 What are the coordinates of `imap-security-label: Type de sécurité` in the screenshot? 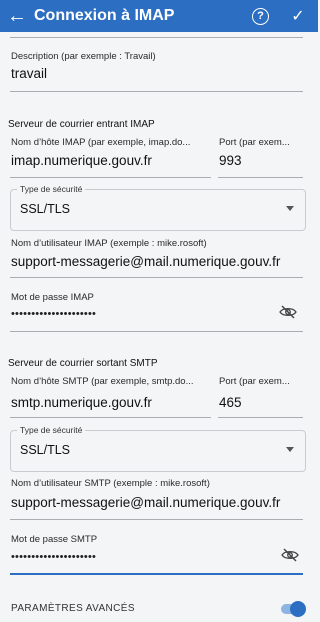 It's located at (51, 189).